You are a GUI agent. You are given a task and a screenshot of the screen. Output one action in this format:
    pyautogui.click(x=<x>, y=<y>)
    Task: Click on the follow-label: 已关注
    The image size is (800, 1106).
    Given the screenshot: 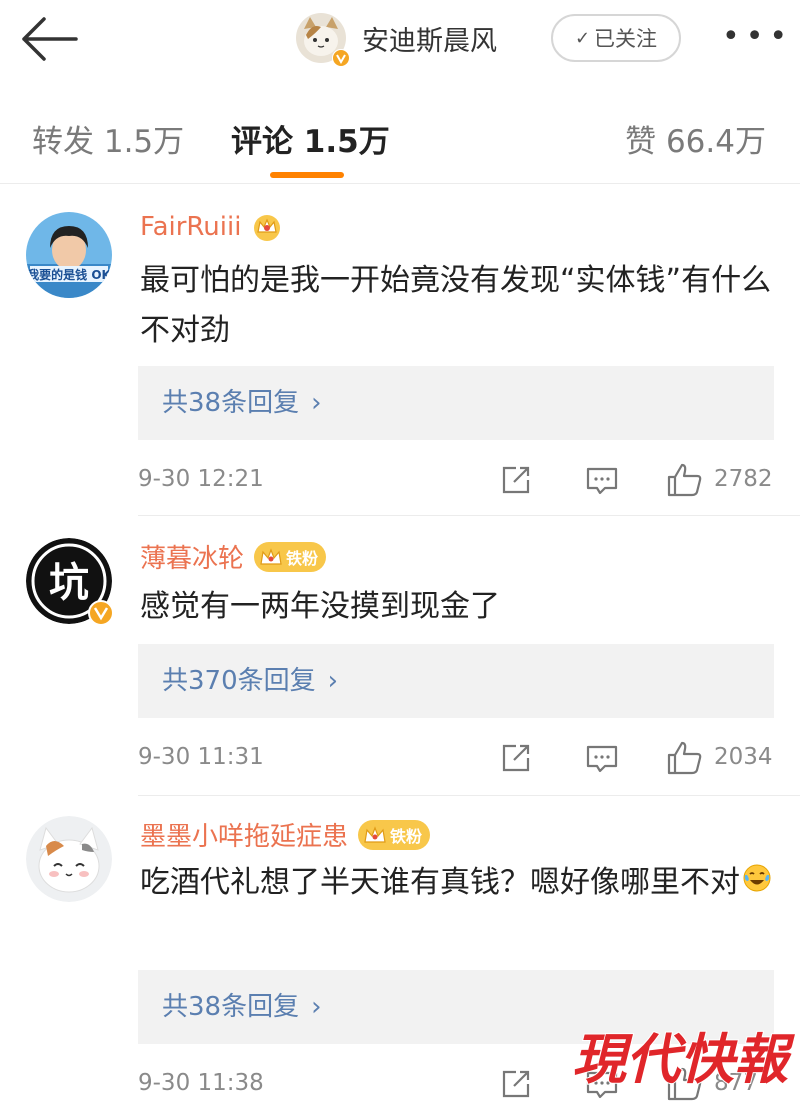 What is the action you would take?
    pyautogui.click(x=626, y=39)
    